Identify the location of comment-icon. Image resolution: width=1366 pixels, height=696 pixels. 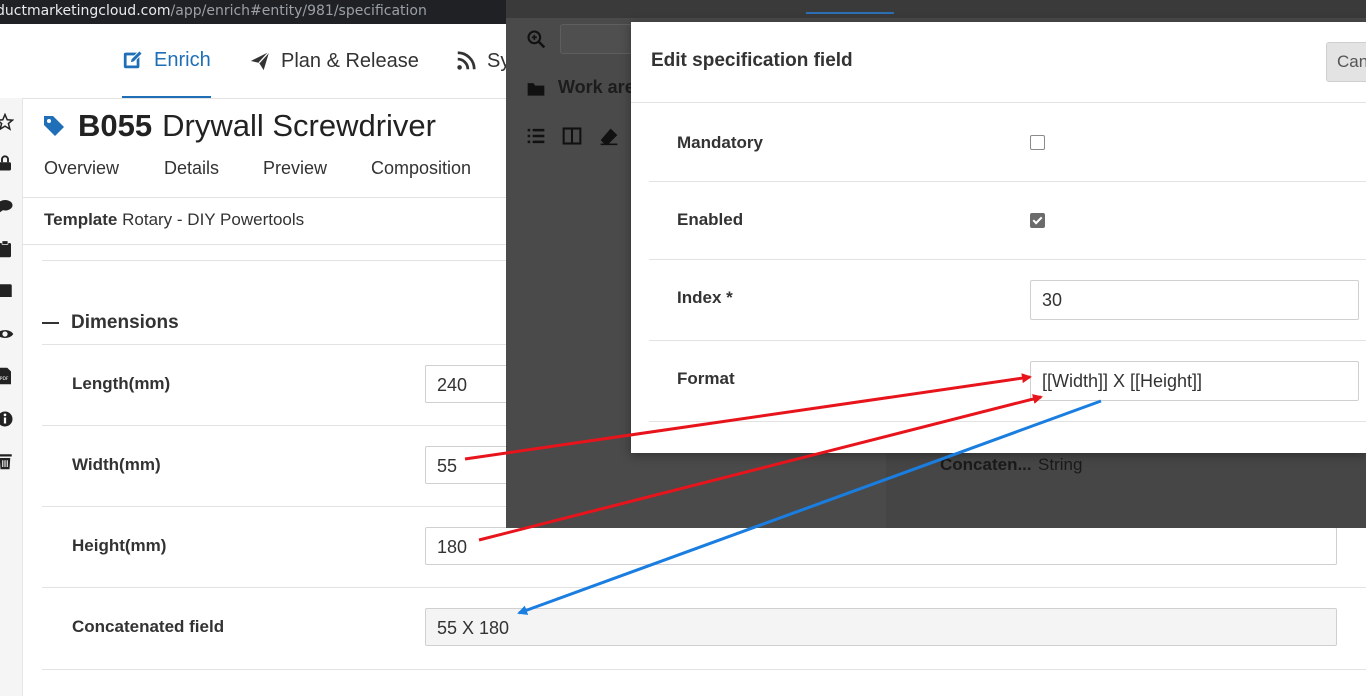
(8, 206).